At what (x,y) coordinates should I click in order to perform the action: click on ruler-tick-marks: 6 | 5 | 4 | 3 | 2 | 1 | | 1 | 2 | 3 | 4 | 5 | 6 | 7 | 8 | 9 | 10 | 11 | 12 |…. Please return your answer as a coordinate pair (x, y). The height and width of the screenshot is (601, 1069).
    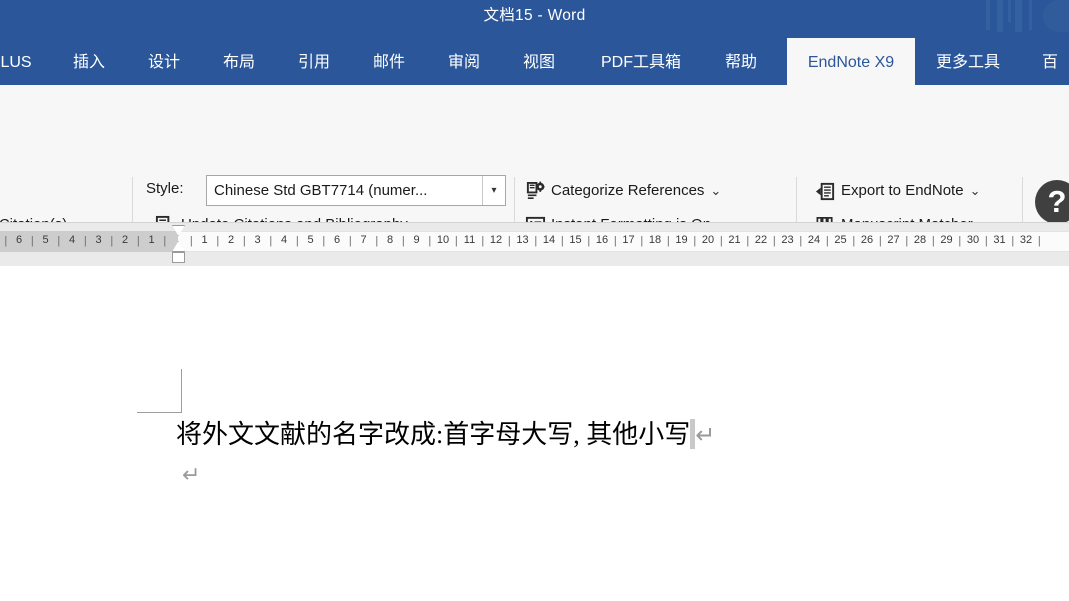
    Looking at the image, I should click on (534, 241).